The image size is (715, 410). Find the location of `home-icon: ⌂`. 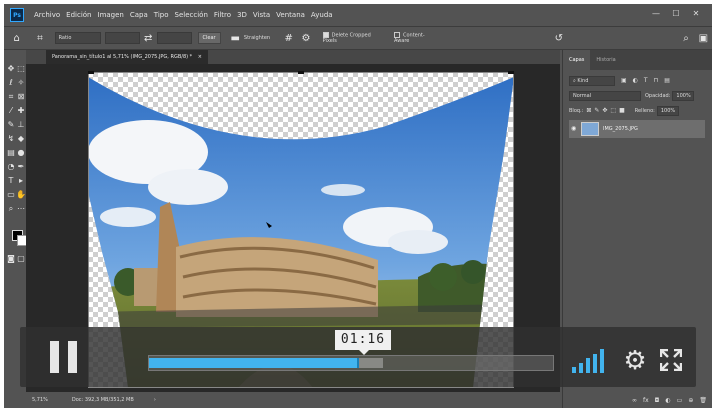

home-icon: ⌂ is located at coordinates (16, 38).